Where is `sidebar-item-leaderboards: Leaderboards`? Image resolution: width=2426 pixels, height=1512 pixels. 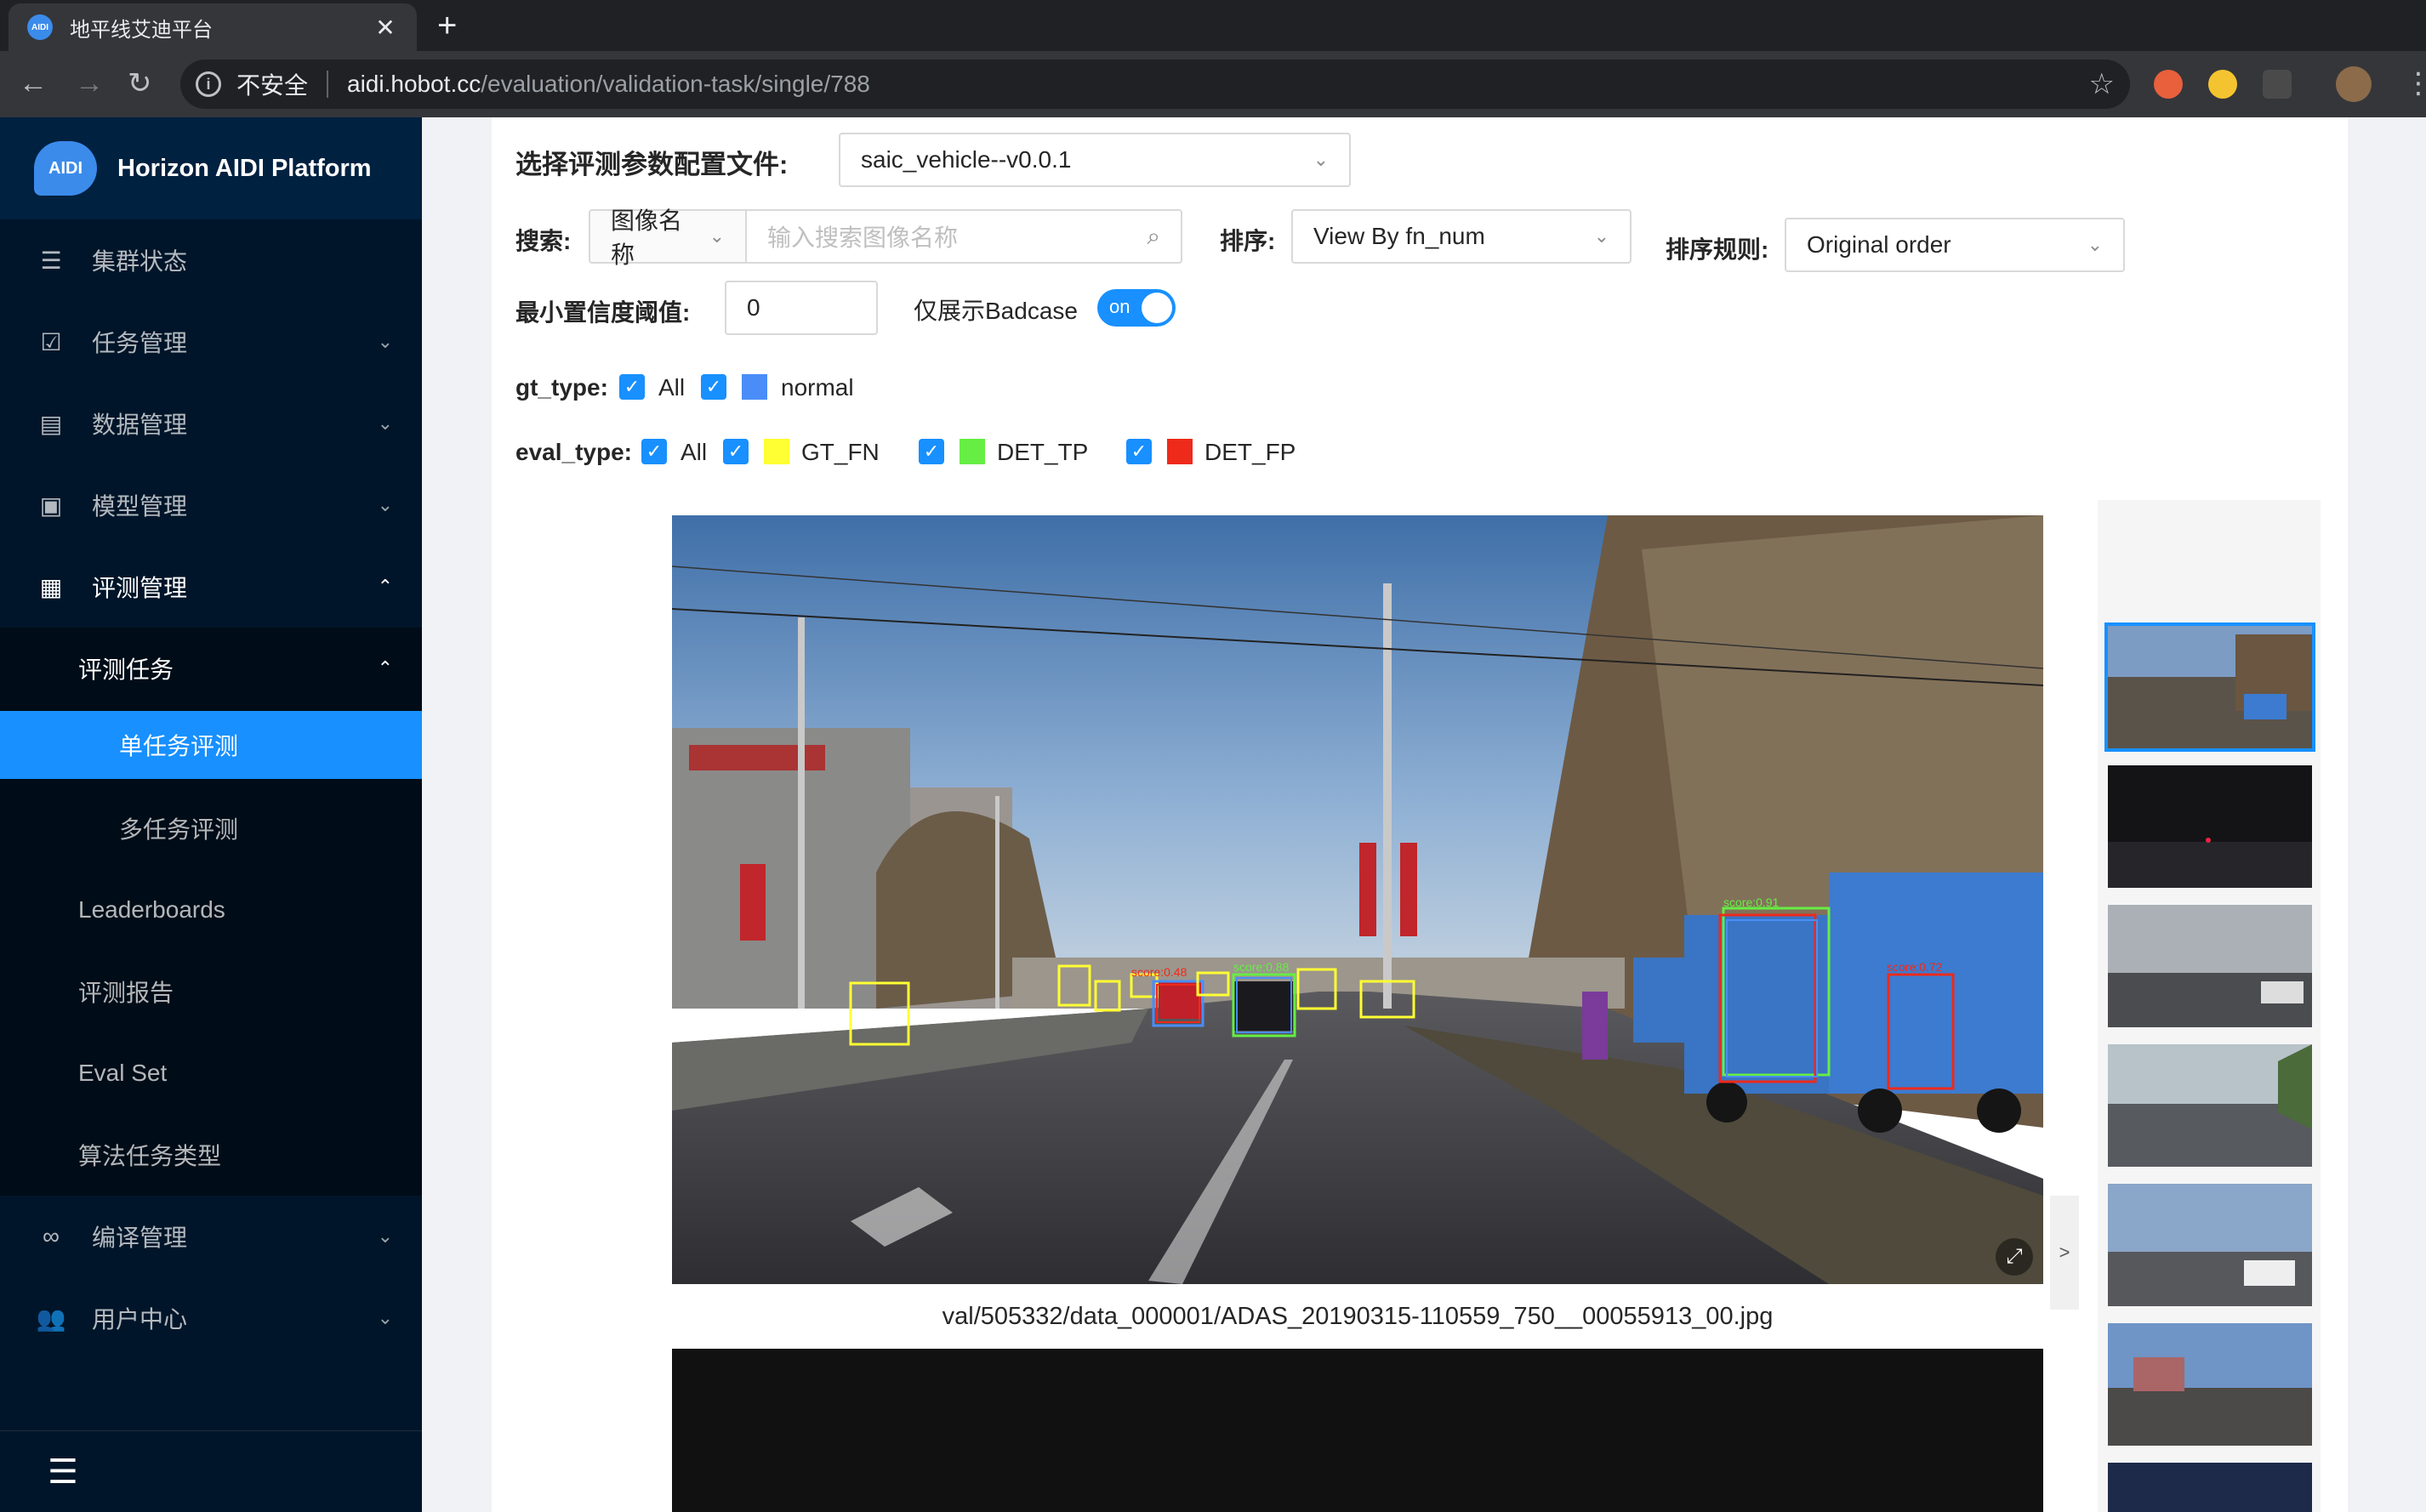 sidebar-item-leaderboards: Leaderboards is located at coordinates (211, 910).